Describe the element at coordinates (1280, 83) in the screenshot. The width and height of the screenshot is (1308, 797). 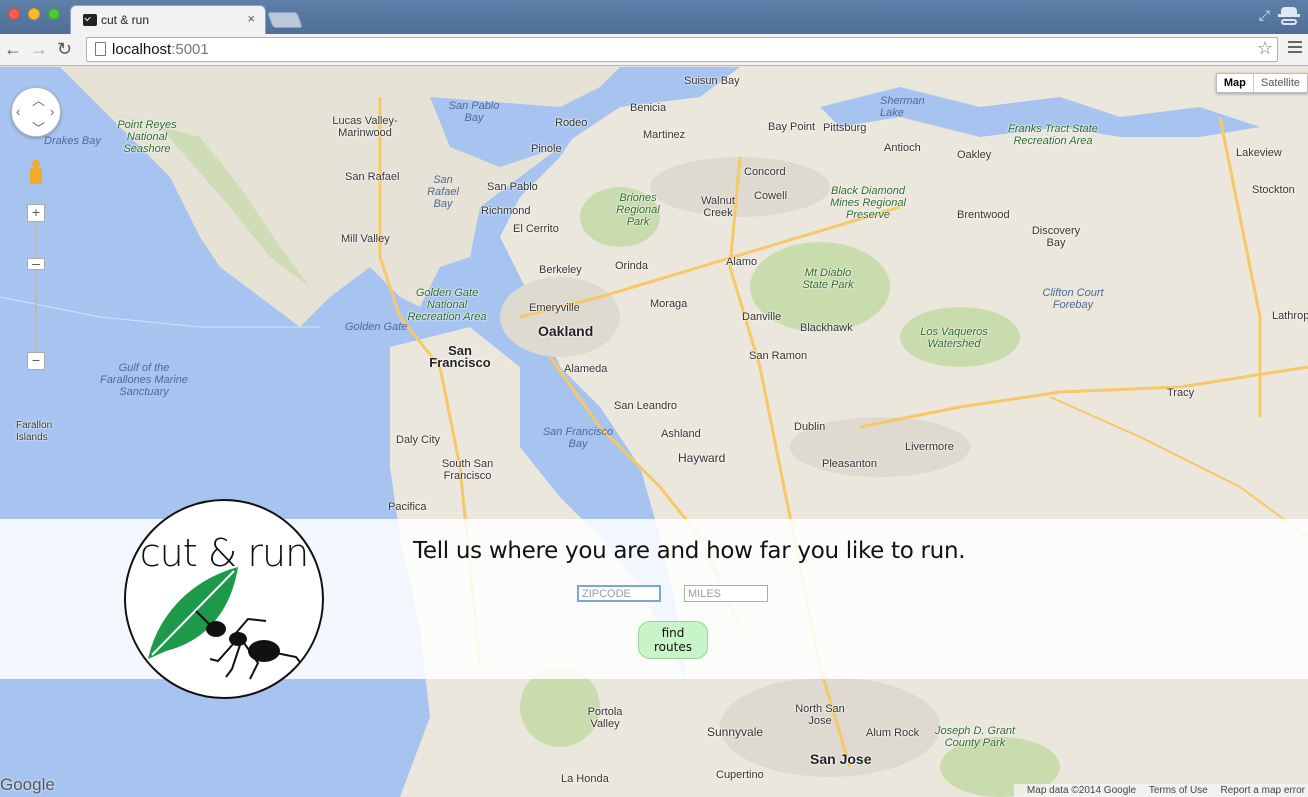
I see `map-type-satellite-button: Satellite` at that location.